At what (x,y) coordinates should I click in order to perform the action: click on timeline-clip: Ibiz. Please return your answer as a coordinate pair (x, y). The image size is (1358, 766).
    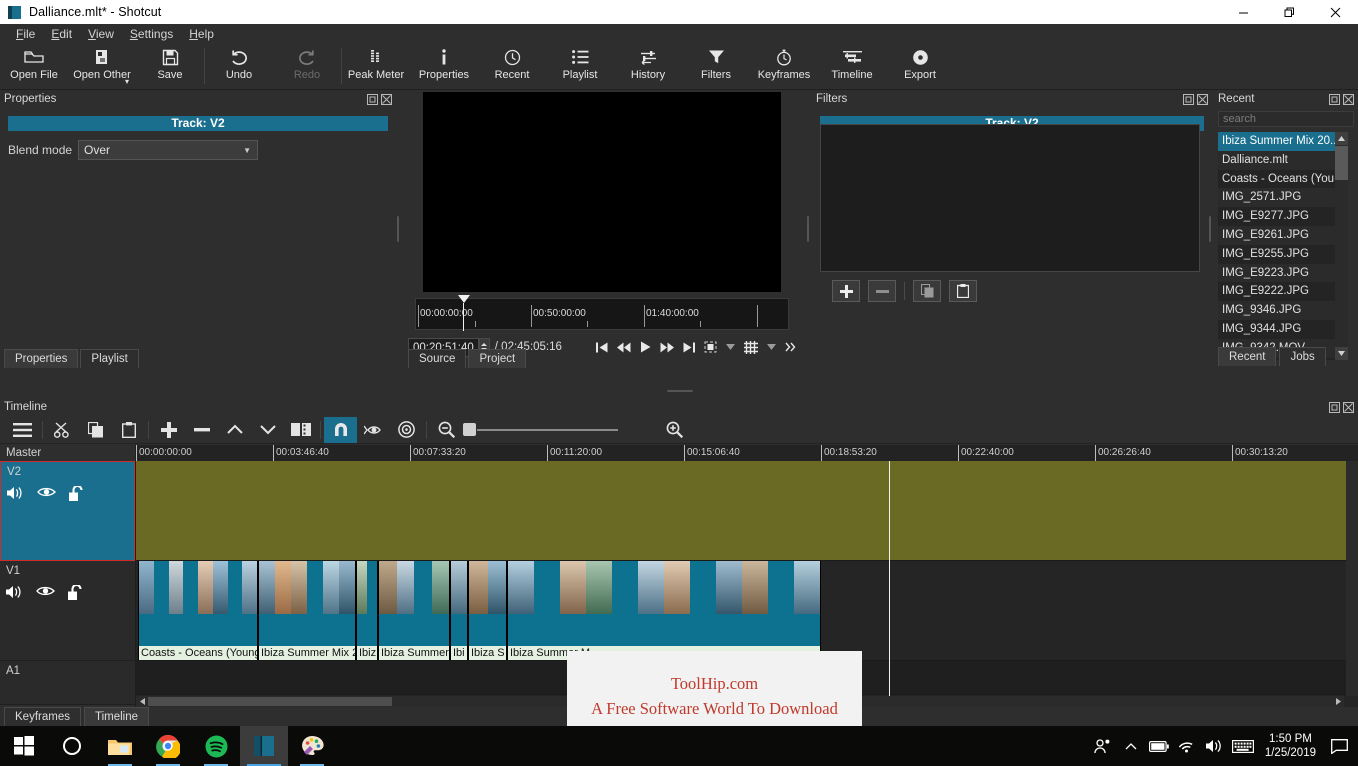
    Looking at the image, I should click on (367, 610).